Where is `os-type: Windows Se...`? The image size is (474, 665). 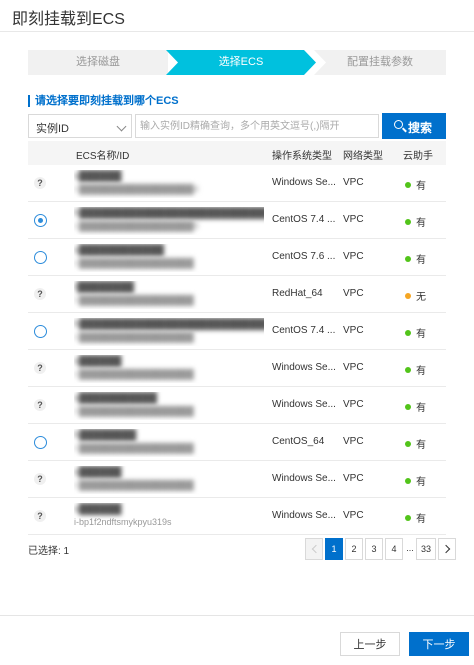 os-type: Windows Se... is located at coordinates (304, 404).